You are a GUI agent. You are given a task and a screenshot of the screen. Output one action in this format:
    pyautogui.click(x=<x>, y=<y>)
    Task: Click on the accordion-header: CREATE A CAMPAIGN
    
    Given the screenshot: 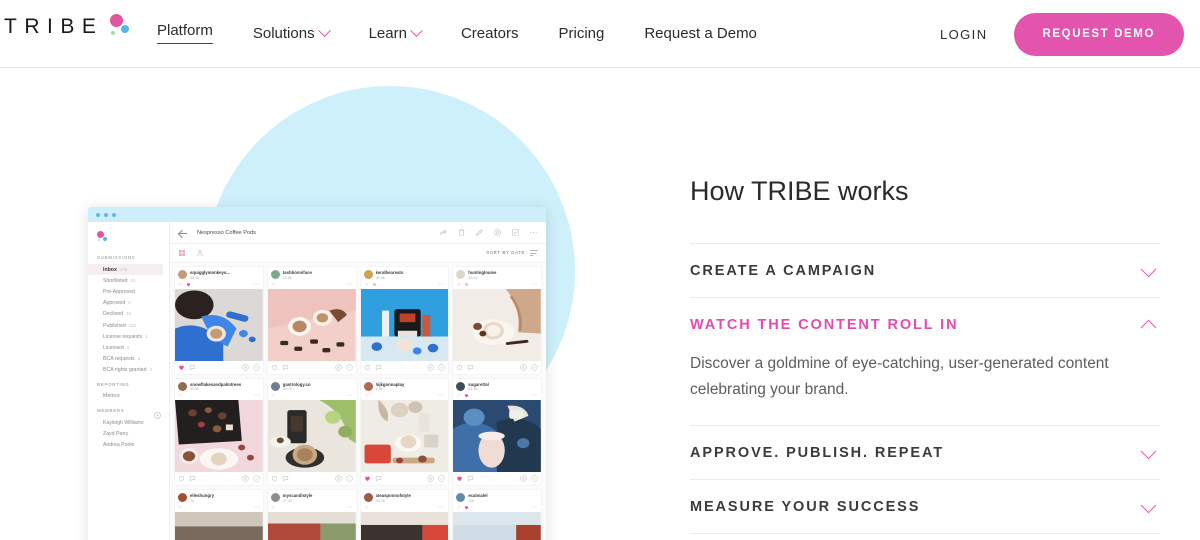 What is the action you would take?
    pyautogui.click(x=925, y=270)
    